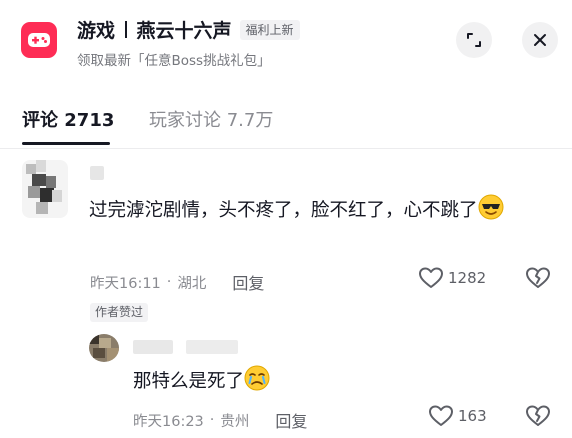 This screenshot has width=572, height=438. Describe the element at coordinates (212, 347) in the screenshot. I see `reply-target-username` at that location.